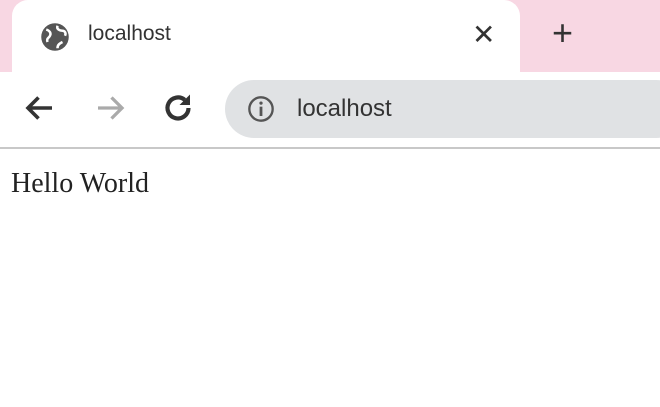 Image resolution: width=660 pixels, height=407 pixels. I want to click on page-text: Hello World, so click(80, 183).